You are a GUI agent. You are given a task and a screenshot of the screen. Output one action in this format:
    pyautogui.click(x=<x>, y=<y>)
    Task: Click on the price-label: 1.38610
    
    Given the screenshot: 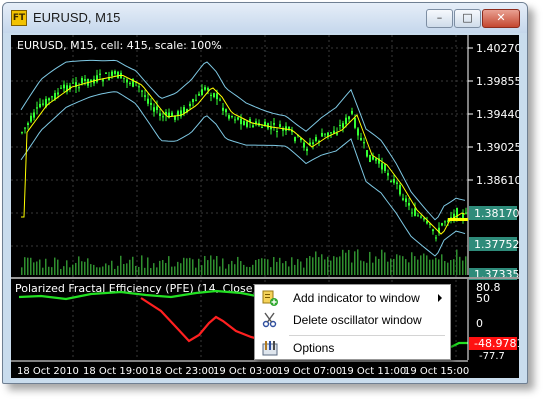 What is the action you would take?
    pyautogui.click(x=497, y=180)
    